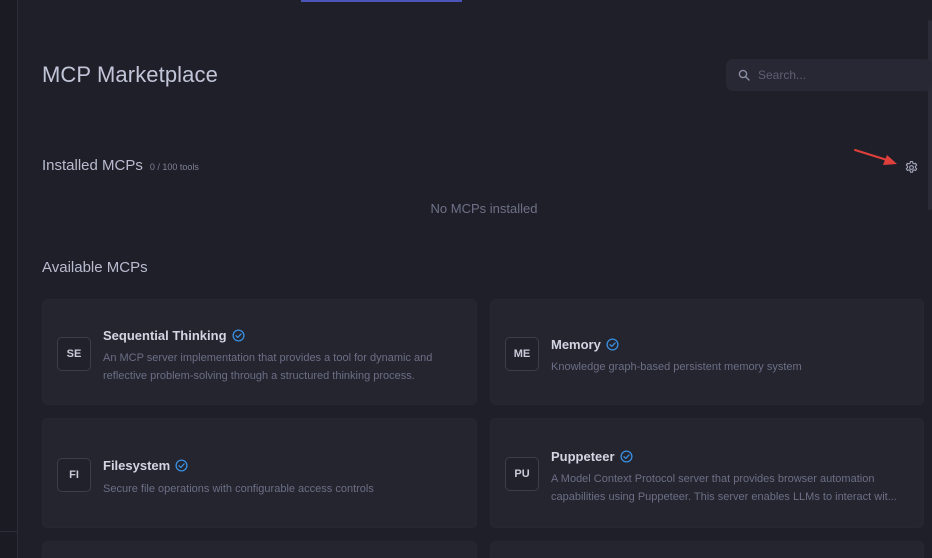 The height and width of the screenshot is (558, 932). Describe the element at coordinates (833, 75) in the screenshot. I see `search-input` at that location.